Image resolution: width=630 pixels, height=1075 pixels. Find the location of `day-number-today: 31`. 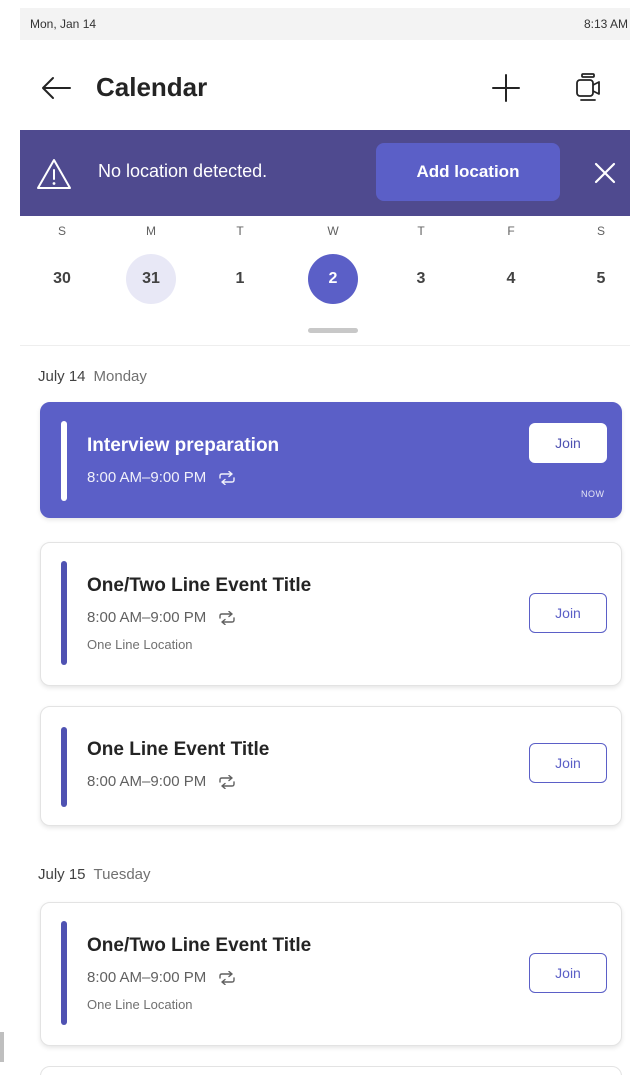

day-number-today: 31 is located at coordinates (151, 279).